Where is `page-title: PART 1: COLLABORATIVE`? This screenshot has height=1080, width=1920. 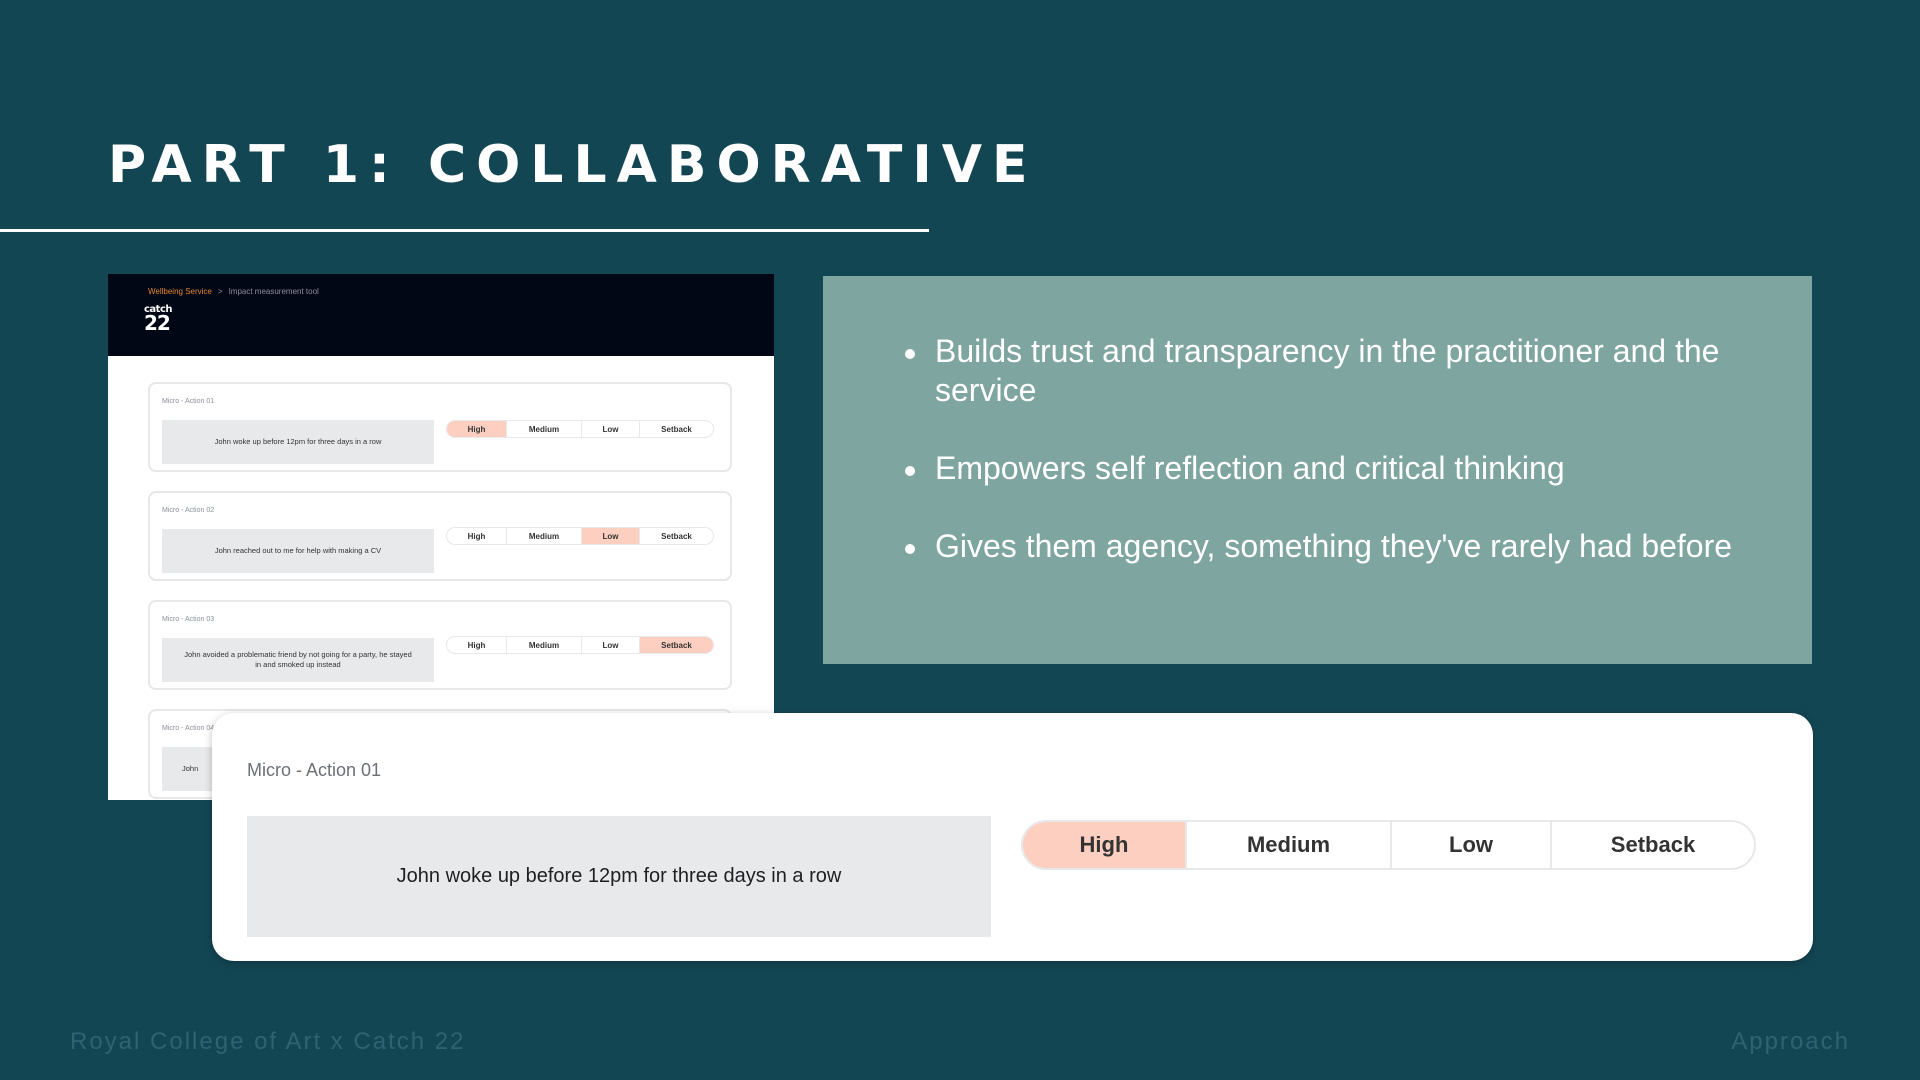 page-title: PART 1: COLLABORATIVE is located at coordinates (573, 165).